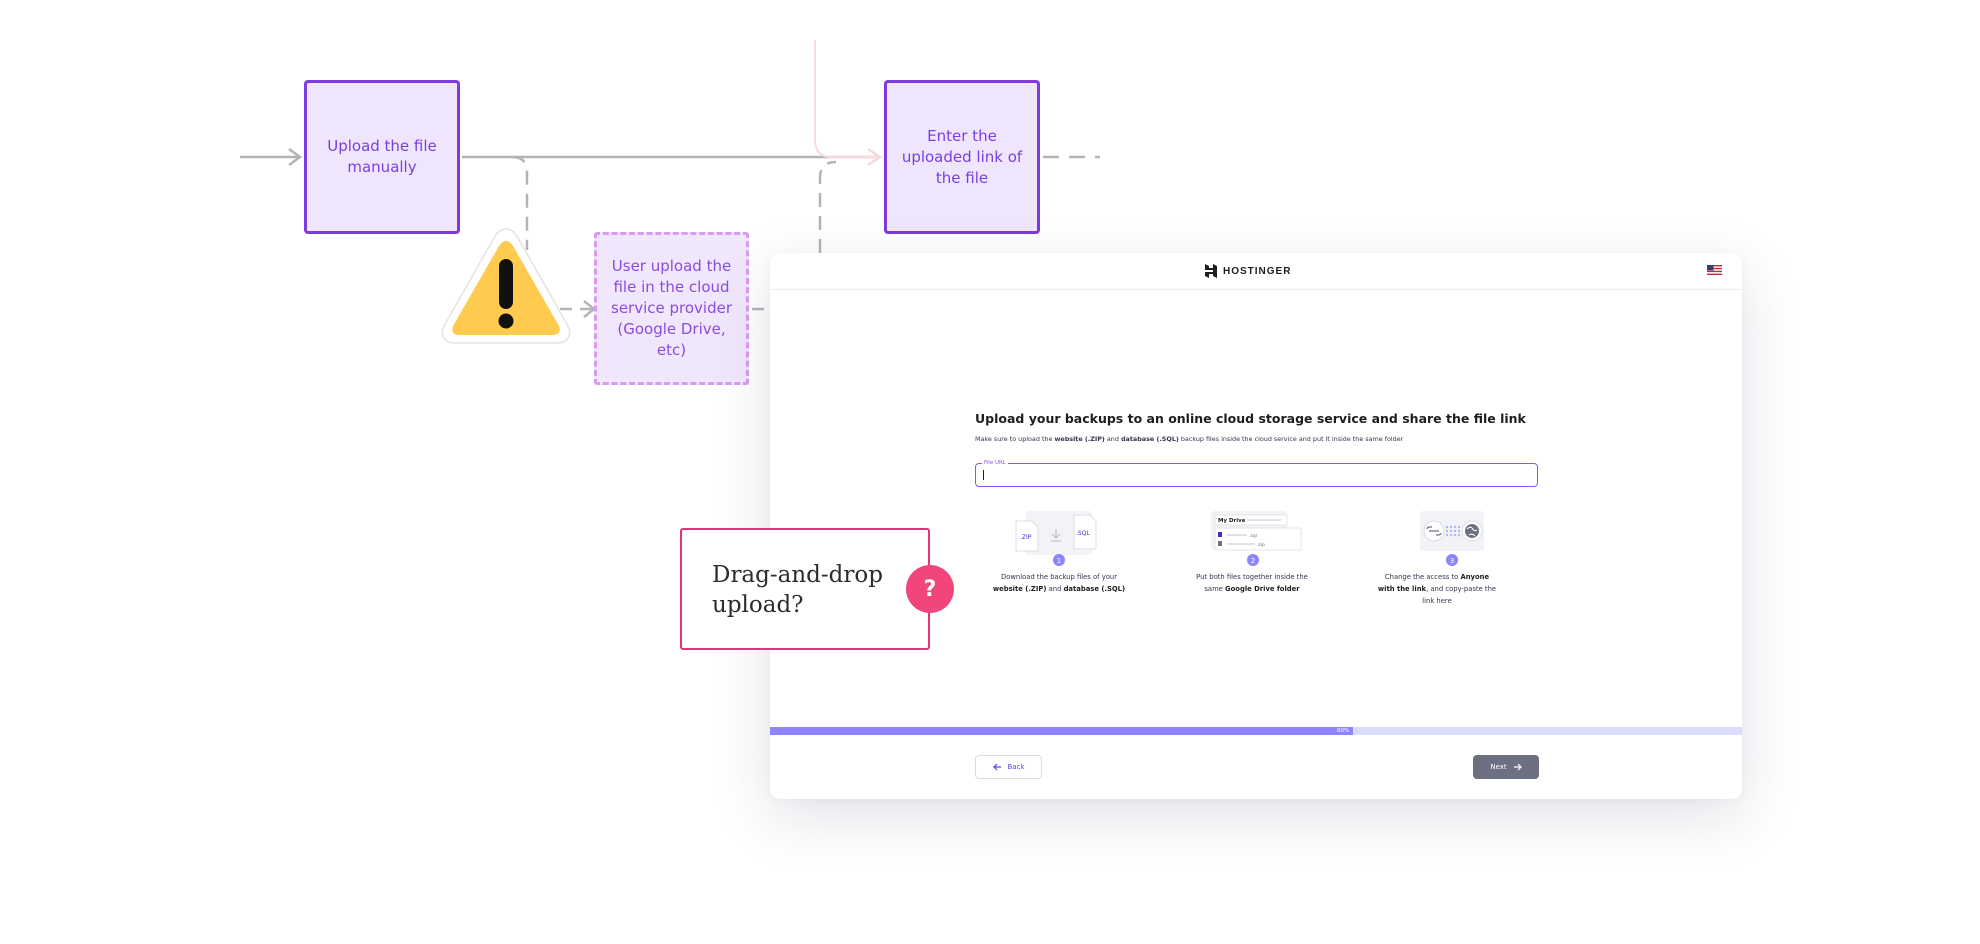  Describe the element at coordinates (1253, 561) in the screenshot. I see `svg-text: 2` at that location.